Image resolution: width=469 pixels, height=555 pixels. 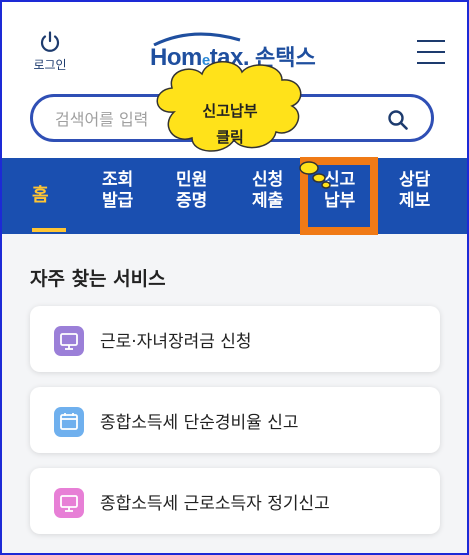 What do you see at coordinates (199, 423) in the screenshot?
I see `service-label: 종합소득세 단순경비율 신고` at bounding box center [199, 423].